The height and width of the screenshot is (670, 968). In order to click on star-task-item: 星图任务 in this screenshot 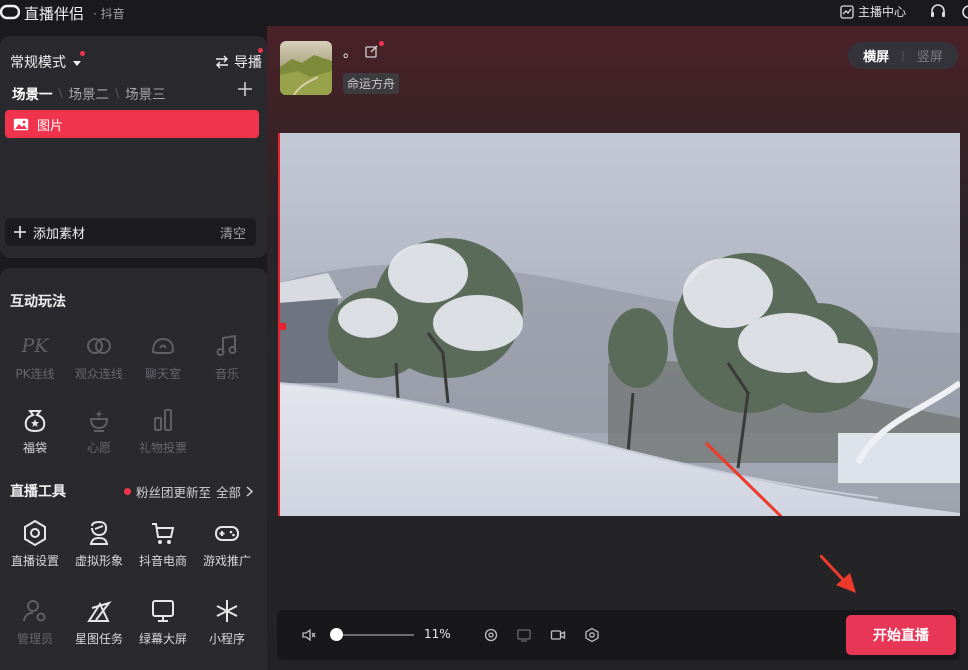, I will do `click(99, 621)`.